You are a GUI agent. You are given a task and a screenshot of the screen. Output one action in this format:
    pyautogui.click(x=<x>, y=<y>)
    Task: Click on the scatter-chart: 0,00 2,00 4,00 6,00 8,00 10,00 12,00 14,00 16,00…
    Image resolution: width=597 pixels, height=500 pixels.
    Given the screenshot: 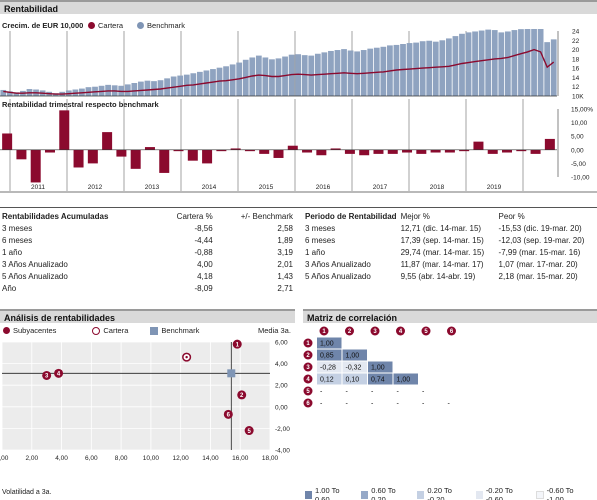 What is the action you would take?
    pyautogui.click(x=145, y=401)
    